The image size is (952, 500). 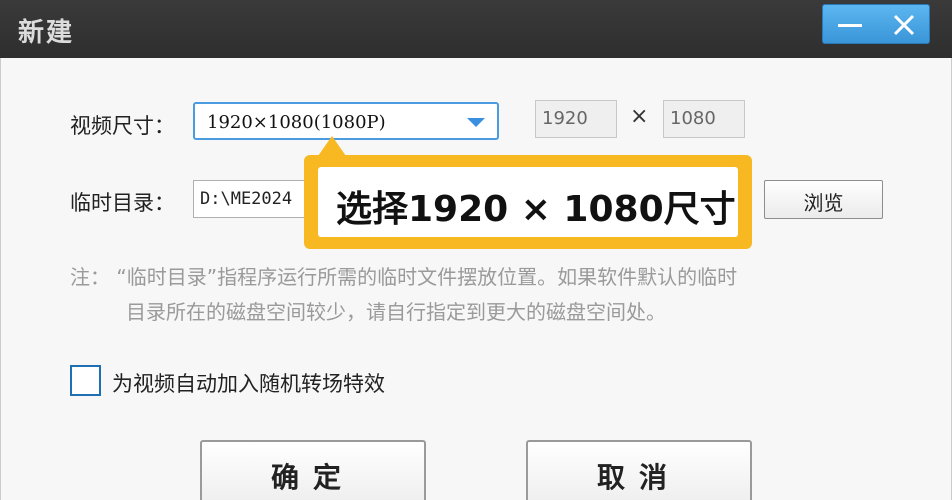 What do you see at coordinates (476, 29) in the screenshot?
I see `title-bar: 新建` at bounding box center [476, 29].